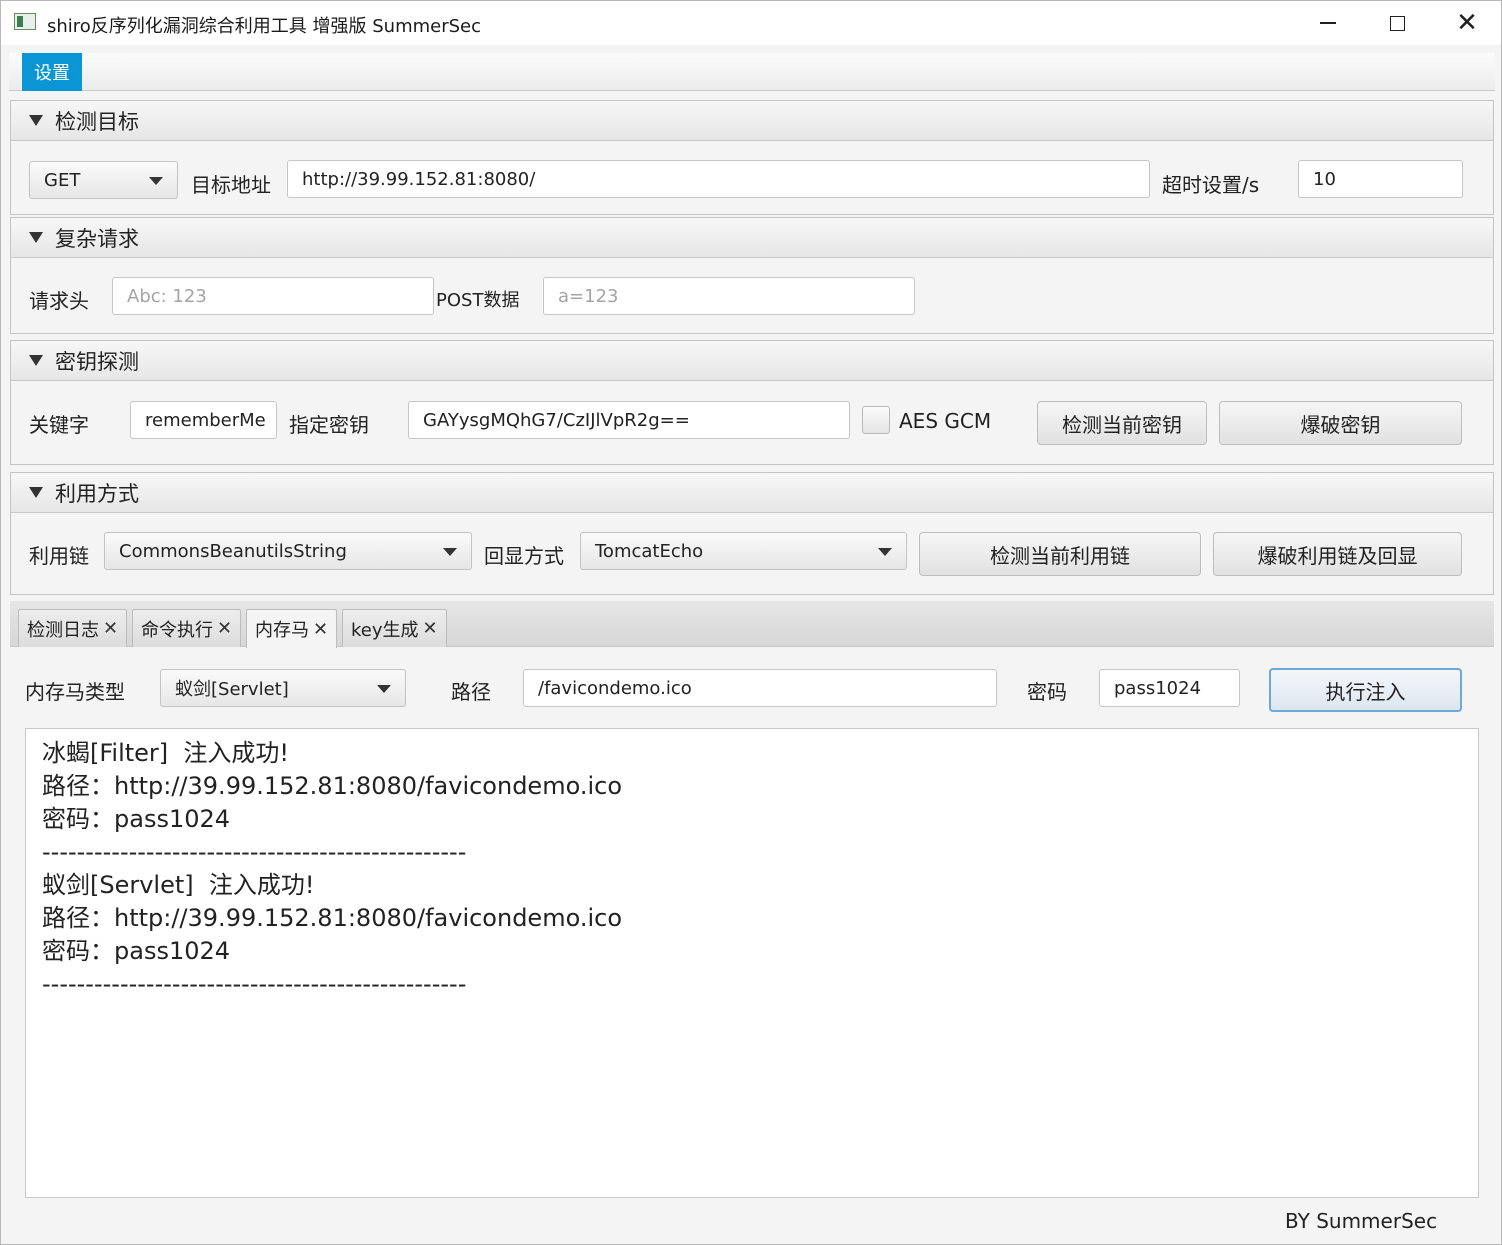 Image resolution: width=1502 pixels, height=1245 pixels. What do you see at coordinates (752, 121) in the screenshot?
I see `target-pane-header: 检测目标` at bounding box center [752, 121].